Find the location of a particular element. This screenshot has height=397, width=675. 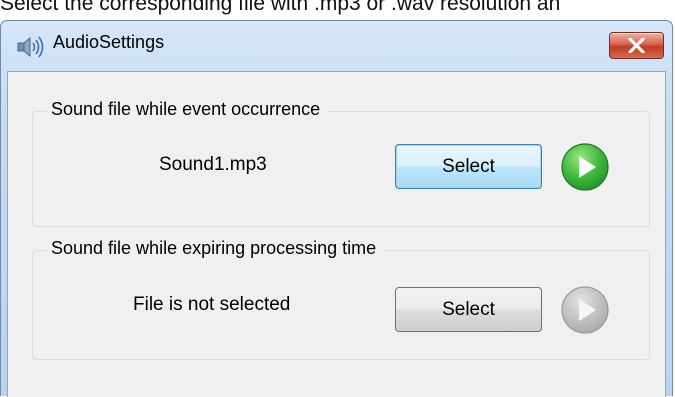

speaker-icon is located at coordinates (30, 47).